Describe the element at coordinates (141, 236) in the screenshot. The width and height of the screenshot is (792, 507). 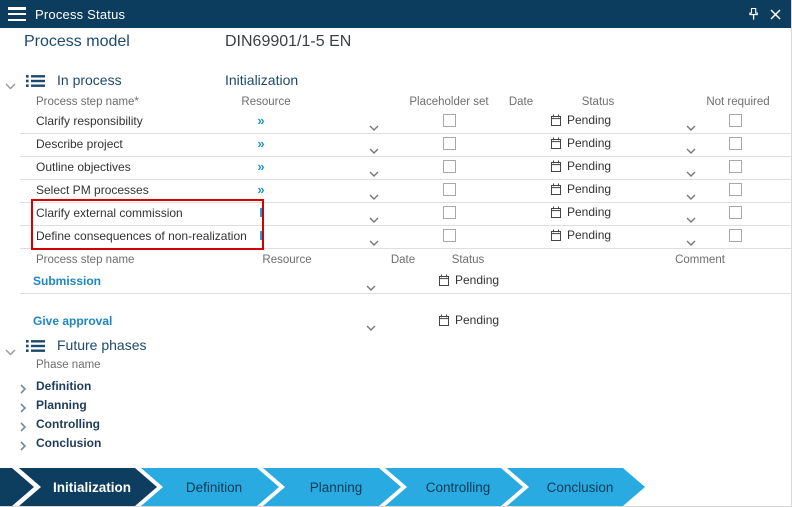
I see `process-step-name: Define consequences of non-realization` at that location.